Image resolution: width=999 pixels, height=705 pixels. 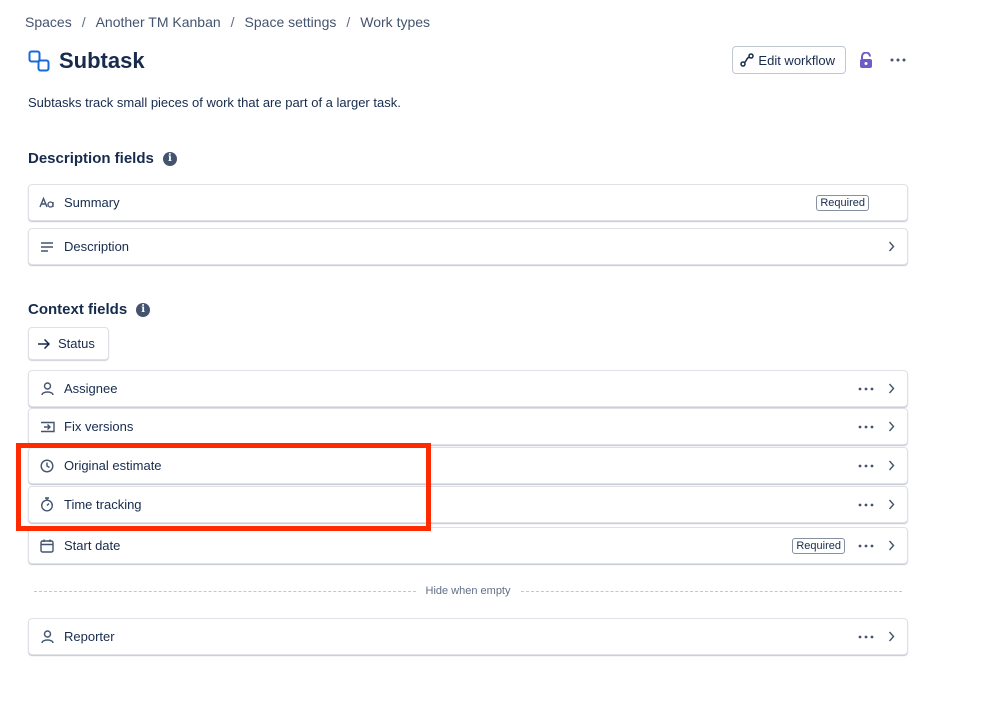 What do you see at coordinates (44, 343) in the screenshot?
I see `arrow-right-icon` at bounding box center [44, 343].